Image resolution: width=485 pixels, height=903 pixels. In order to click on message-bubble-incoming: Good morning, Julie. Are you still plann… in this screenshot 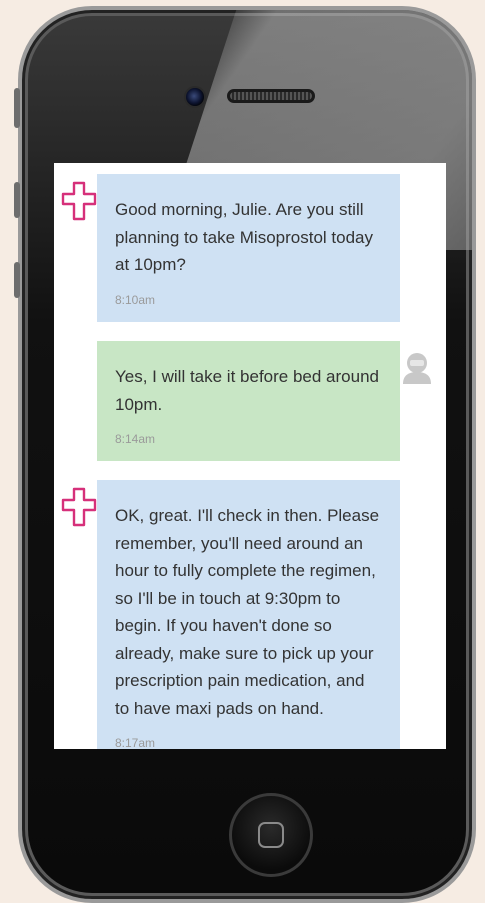, I will do `click(248, 248)`.